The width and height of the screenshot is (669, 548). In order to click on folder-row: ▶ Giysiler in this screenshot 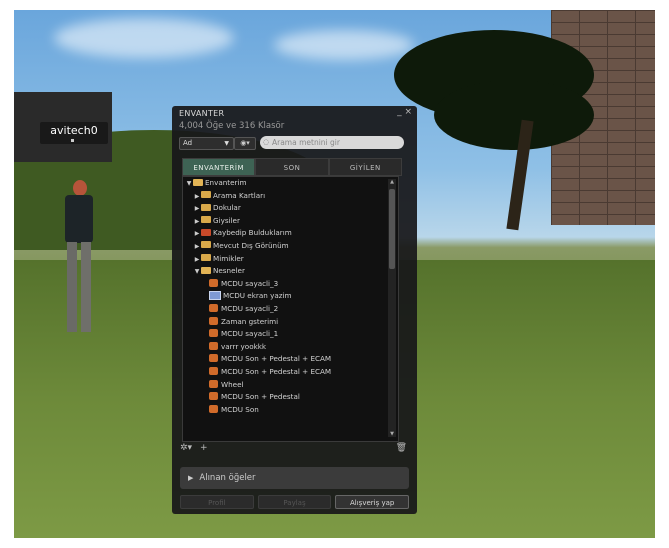, I will do `click(290, 221)`.